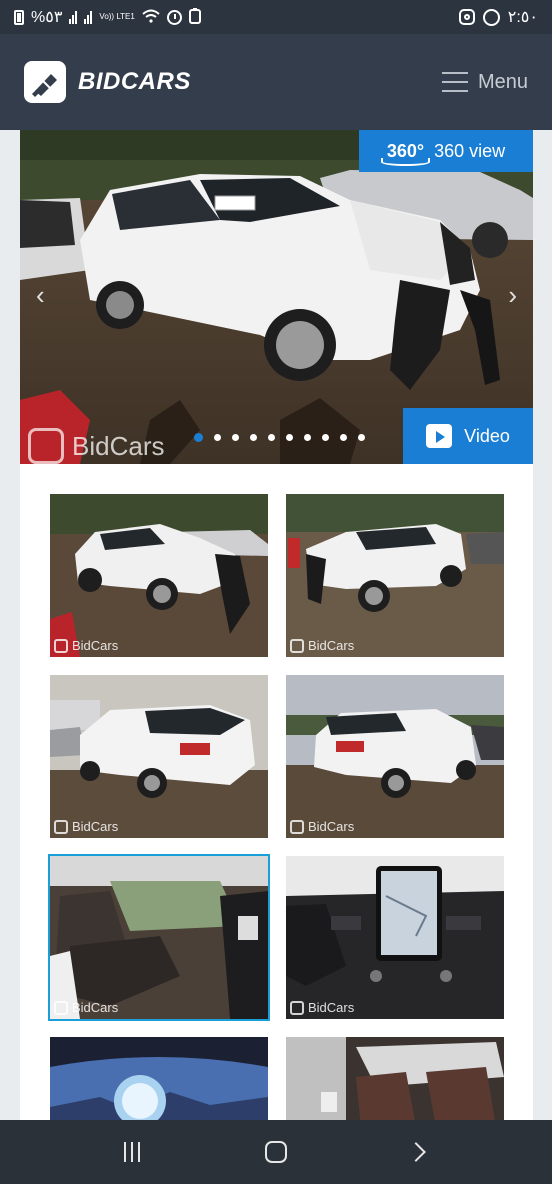  What do you see at coordinates (19, 17) in the screenshot?
I see `battery-icon` at bounding box center [19, 17].